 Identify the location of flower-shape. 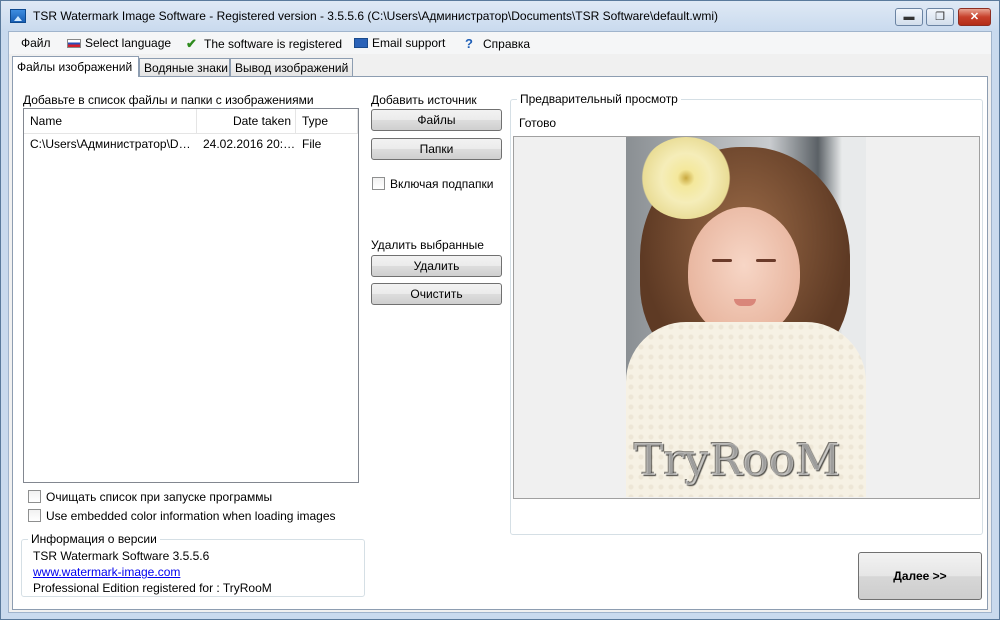
(686, 178).